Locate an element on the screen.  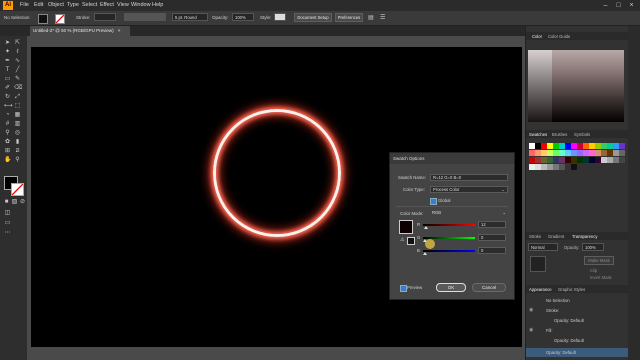
eyedropper-tool-icon: ⚲ is located at coordinates (7, 133).